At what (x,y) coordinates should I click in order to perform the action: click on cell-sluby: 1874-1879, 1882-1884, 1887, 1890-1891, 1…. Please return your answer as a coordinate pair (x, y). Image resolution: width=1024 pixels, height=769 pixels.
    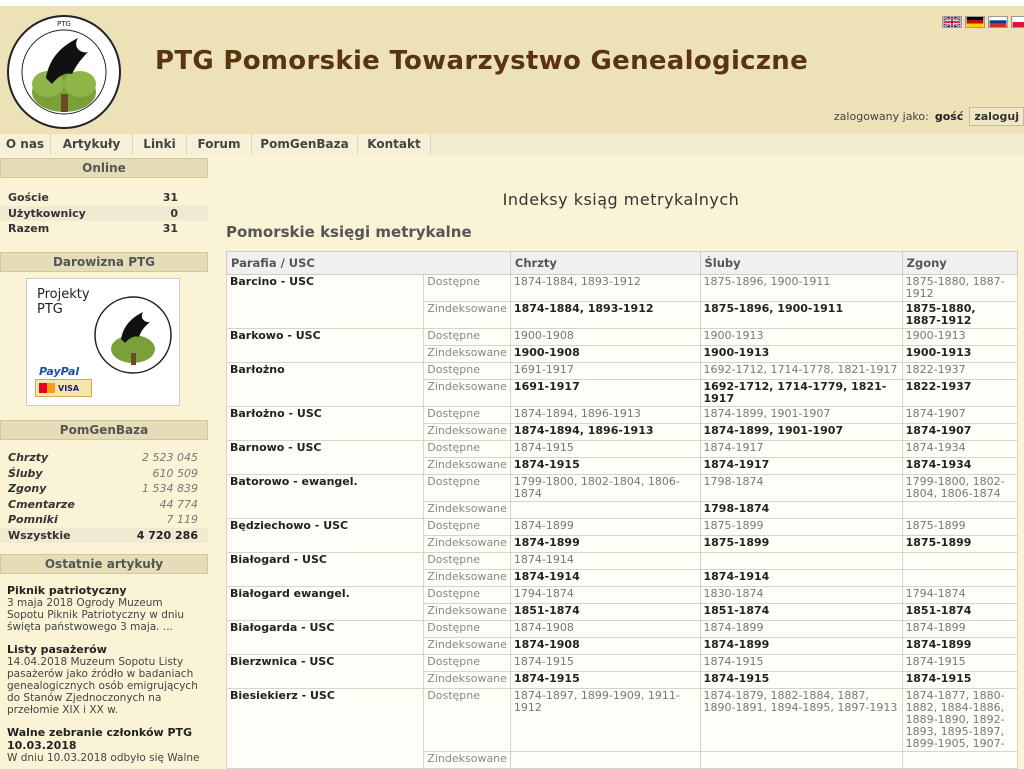
    Looking at the image, I should click on (801, 720).